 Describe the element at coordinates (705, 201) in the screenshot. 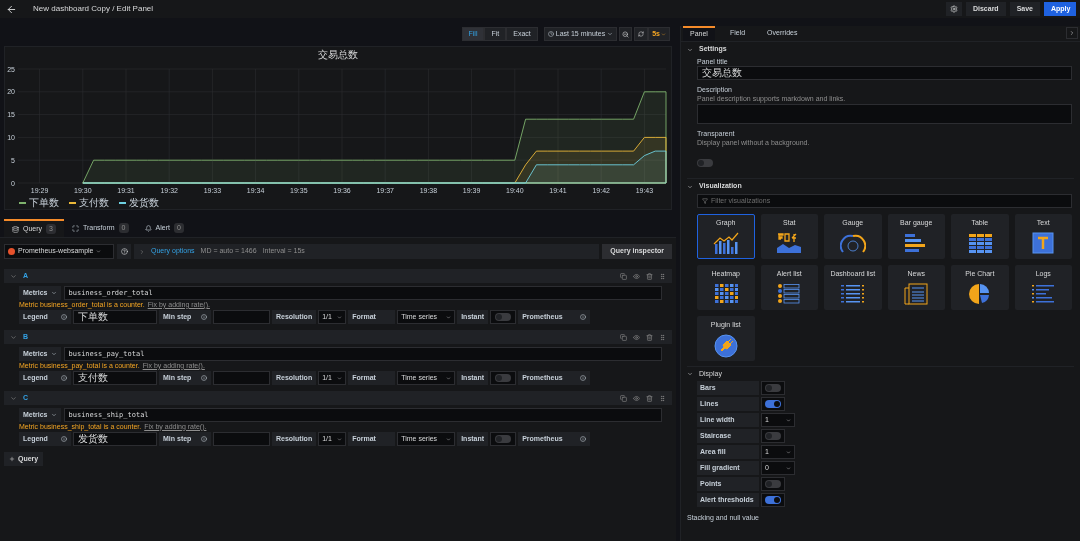

I see `filter-icon` at that location.